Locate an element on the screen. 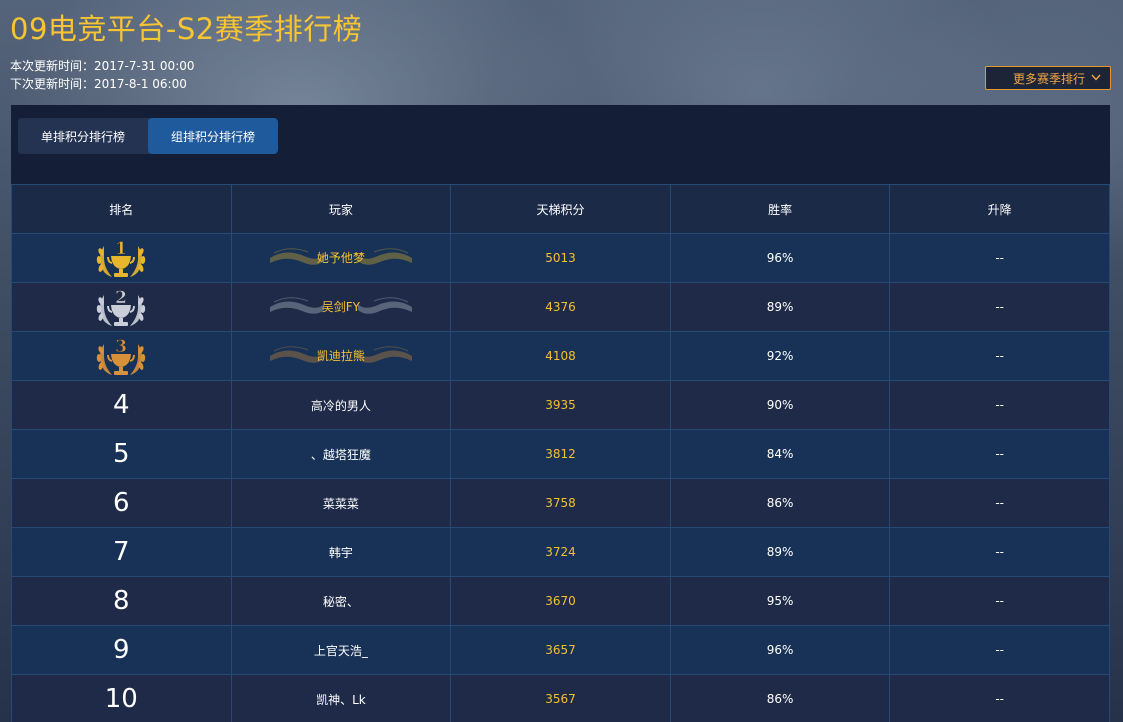  win-rate: 95% is located at coordinates (780, 601).